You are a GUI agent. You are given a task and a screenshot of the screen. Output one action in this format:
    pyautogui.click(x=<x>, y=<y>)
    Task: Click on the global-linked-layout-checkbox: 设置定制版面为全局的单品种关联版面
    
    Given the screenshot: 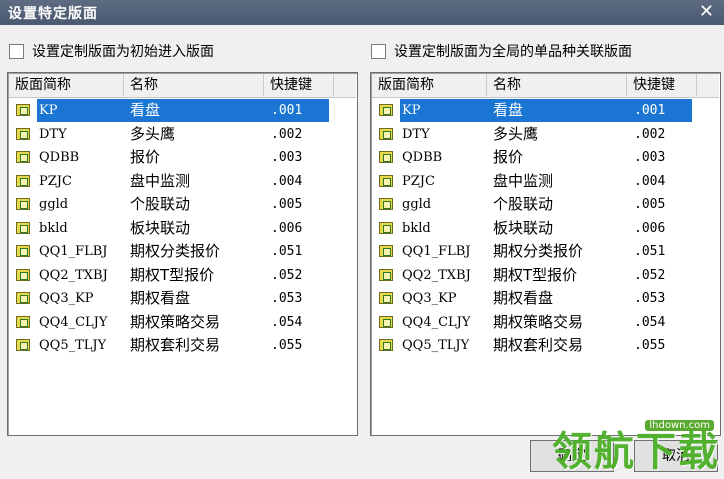 What is the action you would take?
    pyautogui.click(x=501, y=51)
    